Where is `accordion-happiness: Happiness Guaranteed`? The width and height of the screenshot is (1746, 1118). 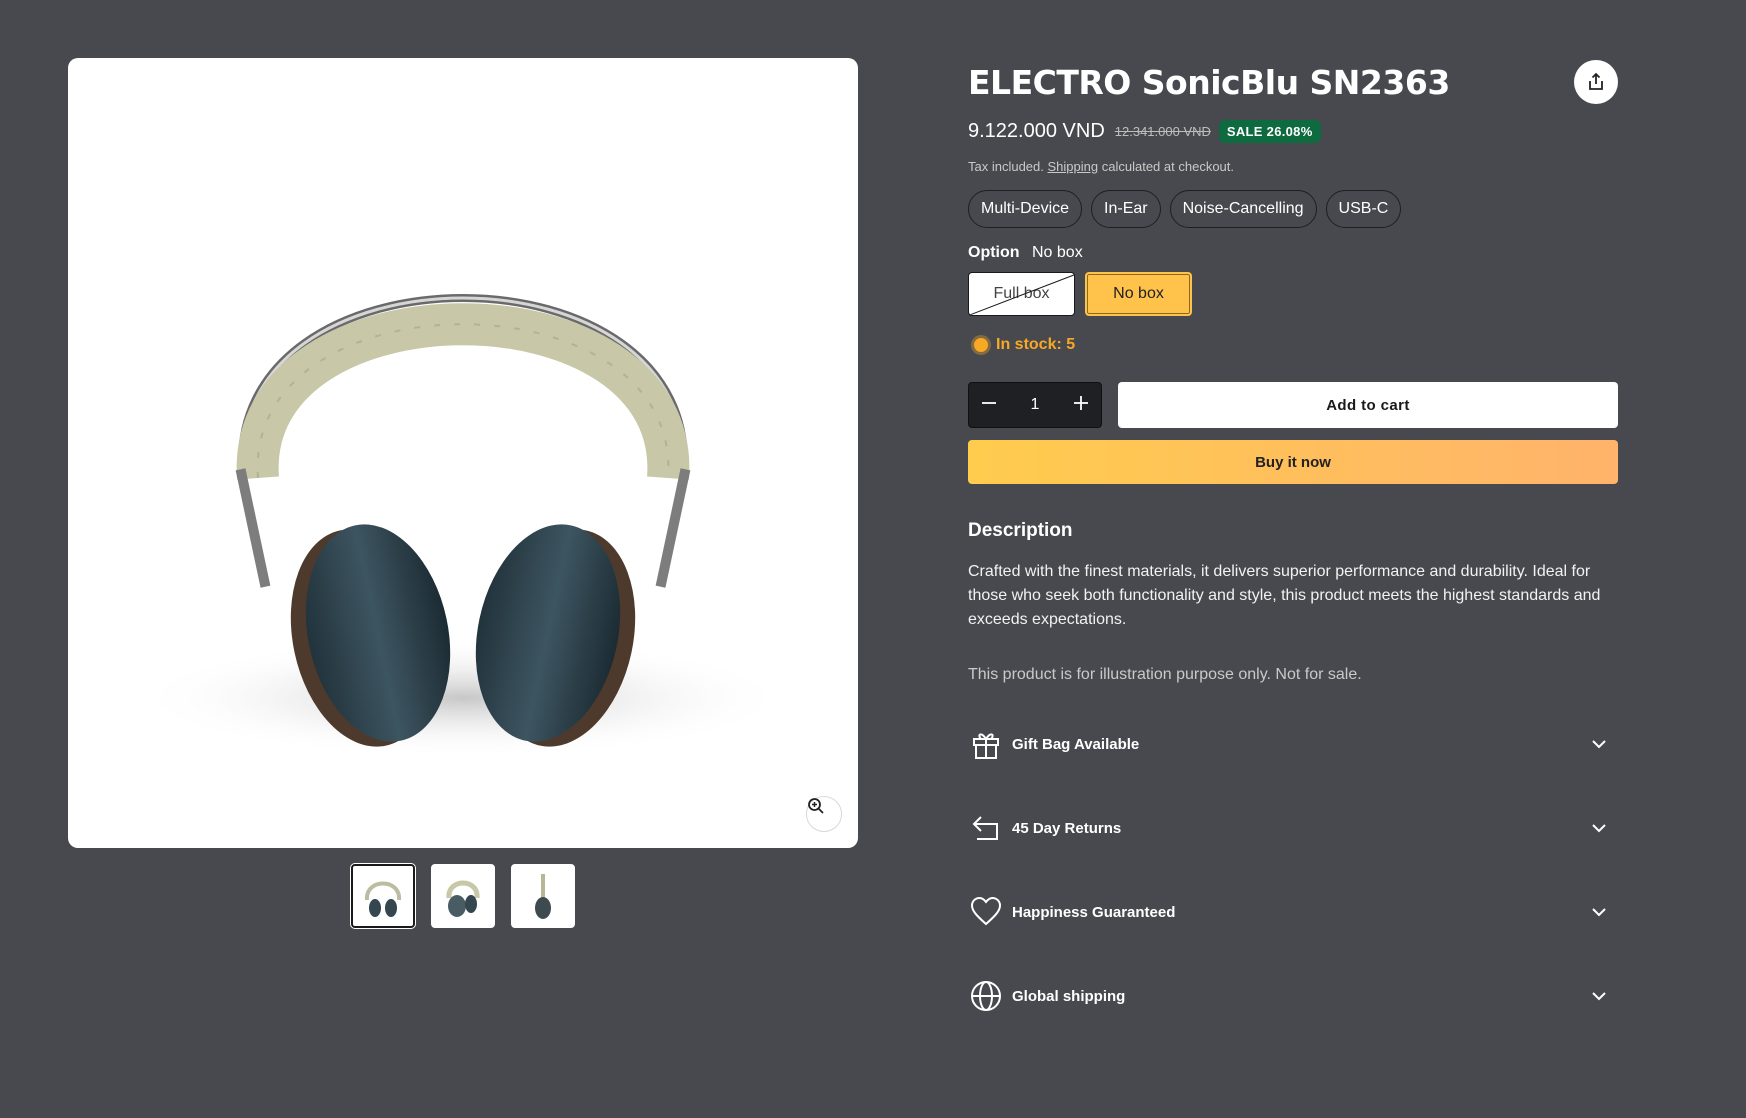 accordion-happiness: Happiness Guaranteed is located at coordinates (1293, 912).